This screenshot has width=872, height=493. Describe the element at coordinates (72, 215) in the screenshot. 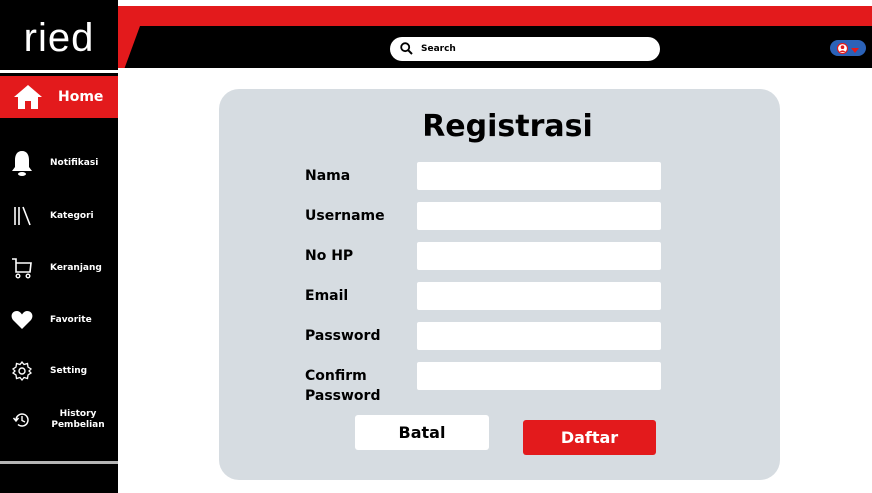

I see `sidebar-item-label: Kategori` at that location.